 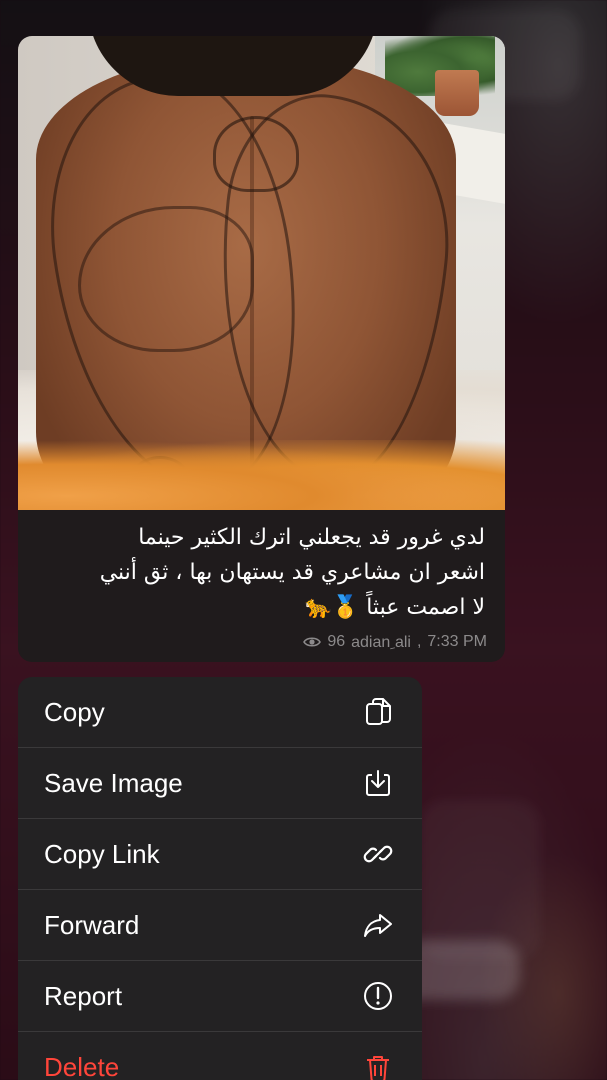 What do you see at coordinates (92, 924) in the screenshot?
I see `menu-item-label: Forward` at bounding box center [92, 924].